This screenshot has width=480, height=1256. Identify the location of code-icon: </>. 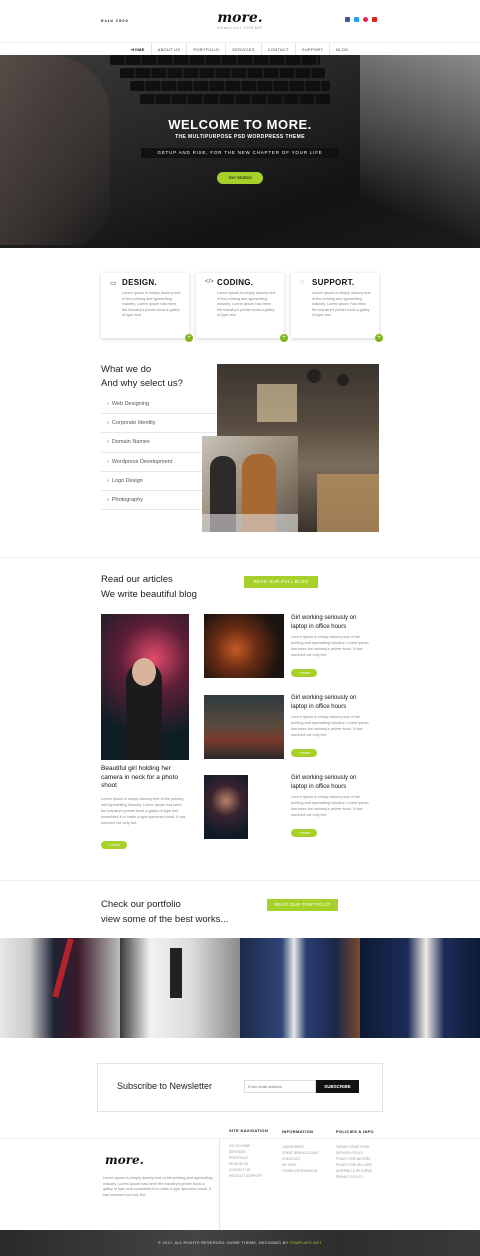
(209, 282).